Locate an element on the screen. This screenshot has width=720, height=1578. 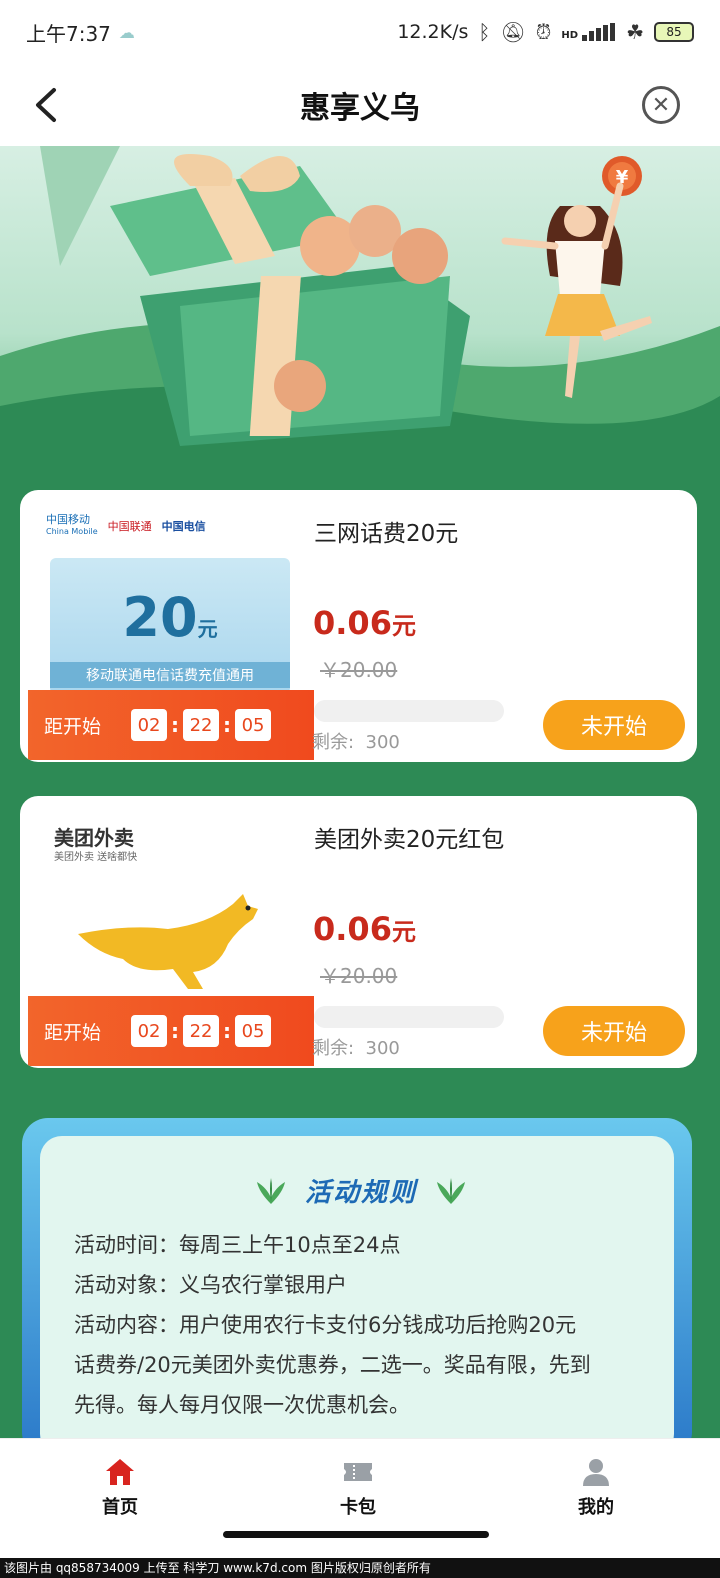
network-speed: 12.2K/s is located at coordinates (433, 32).